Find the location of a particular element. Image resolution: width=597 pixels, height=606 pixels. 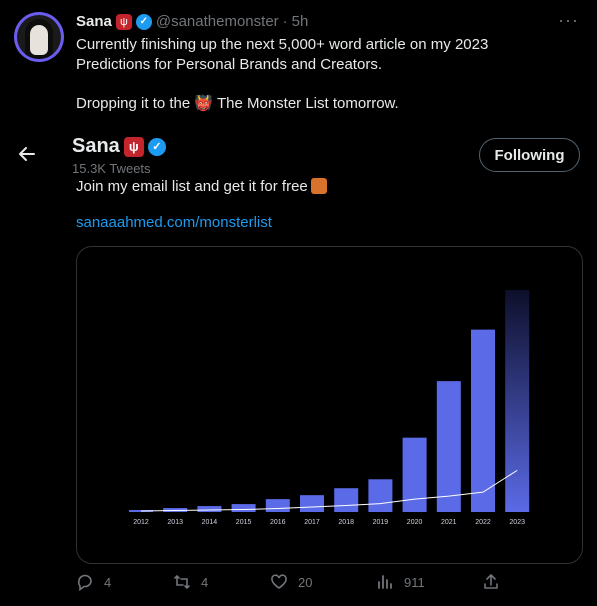

profile-header-name: Sana ψ ✓ is located at coordinates (119, 146).